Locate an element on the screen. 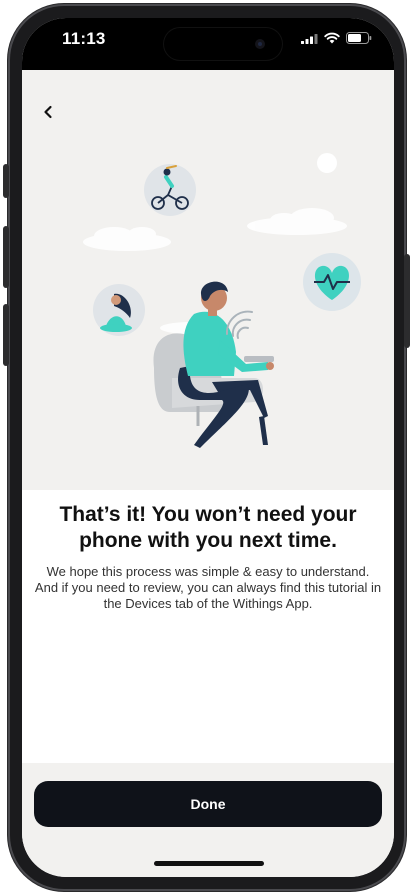 Image resolution: width=415 pixels, height=895 pixels. moon is located at coordinates (327, 163).